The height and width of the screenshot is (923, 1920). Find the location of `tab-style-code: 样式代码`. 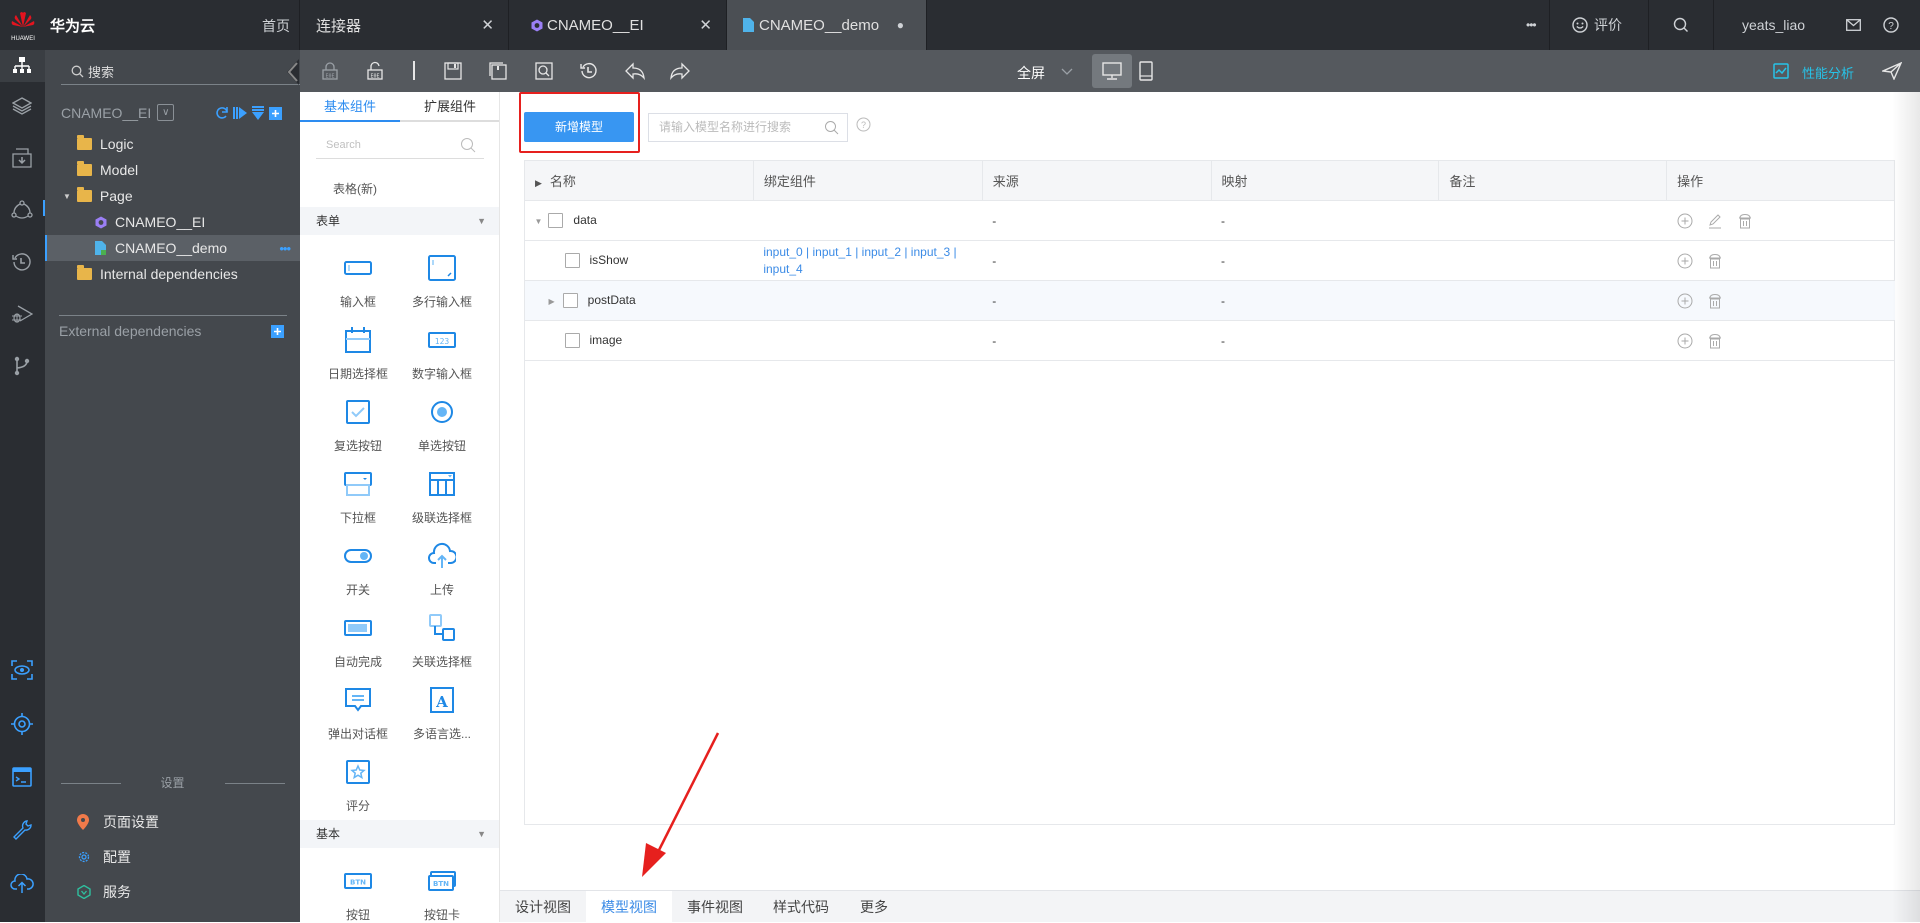

tab-style-code: 样式代码 is located at coordinates (801, 907).